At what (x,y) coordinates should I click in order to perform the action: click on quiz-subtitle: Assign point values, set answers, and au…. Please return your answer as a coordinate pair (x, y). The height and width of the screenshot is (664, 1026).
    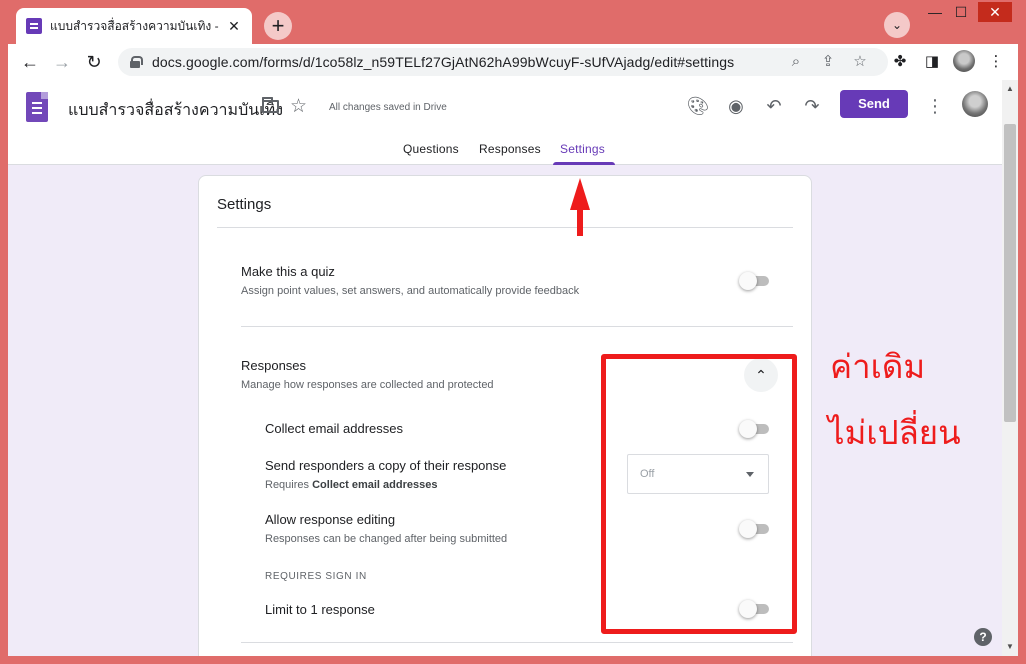
    Looking at the image, I should click on (410, 291).